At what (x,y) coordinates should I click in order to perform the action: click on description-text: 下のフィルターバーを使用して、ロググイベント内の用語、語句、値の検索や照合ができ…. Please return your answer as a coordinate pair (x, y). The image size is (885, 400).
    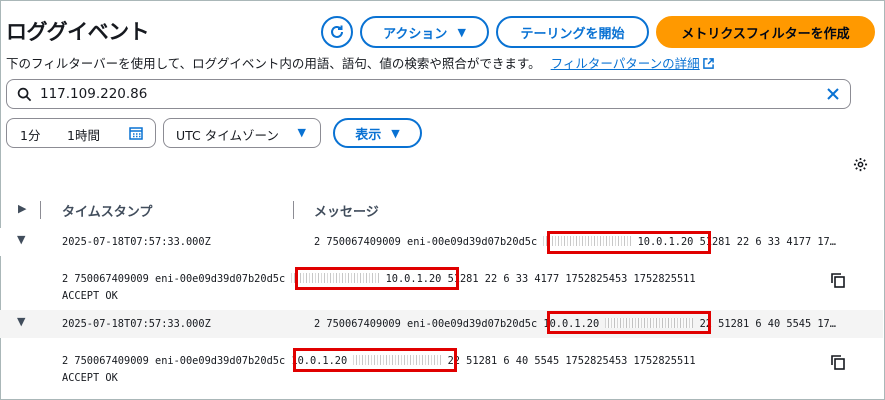
    Looking at the image, I should click on (273, 63).